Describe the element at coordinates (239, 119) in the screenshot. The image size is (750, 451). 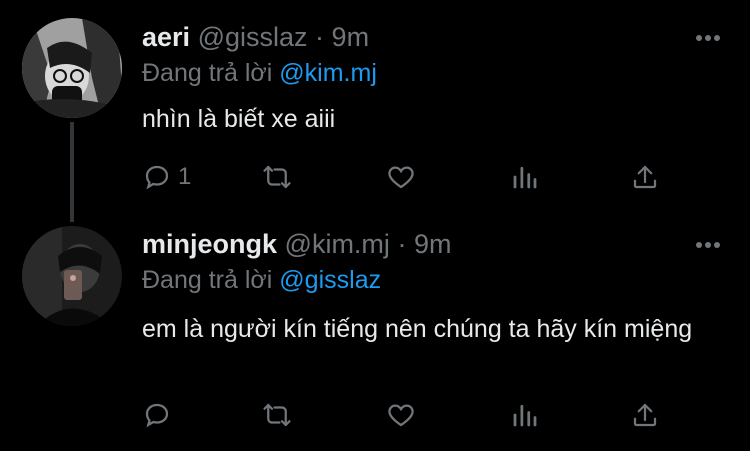
I see `tweet-text: nhìn là biết xe aiii` at that location.